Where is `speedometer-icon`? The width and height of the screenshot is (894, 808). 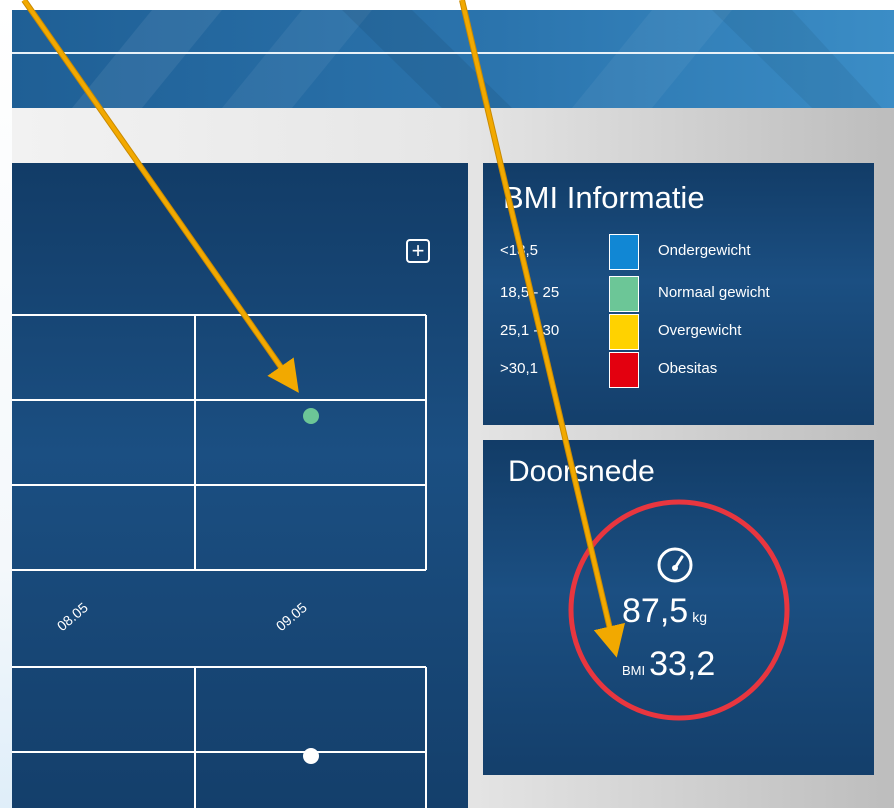 speedometer-icon is located at coordinates (675, 565).